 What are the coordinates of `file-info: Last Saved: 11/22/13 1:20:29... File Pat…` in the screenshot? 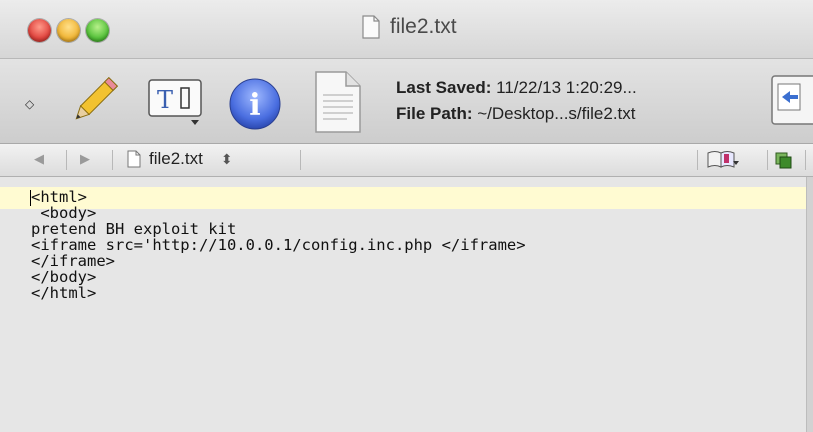 It's located at (516, 101).